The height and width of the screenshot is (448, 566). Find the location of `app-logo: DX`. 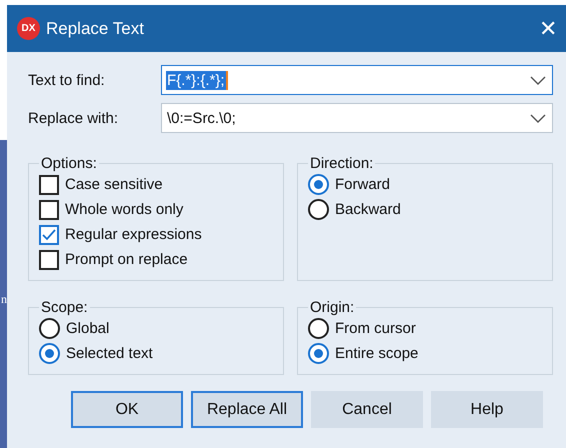

app-logo: DX is located at coordinates (28, 28).